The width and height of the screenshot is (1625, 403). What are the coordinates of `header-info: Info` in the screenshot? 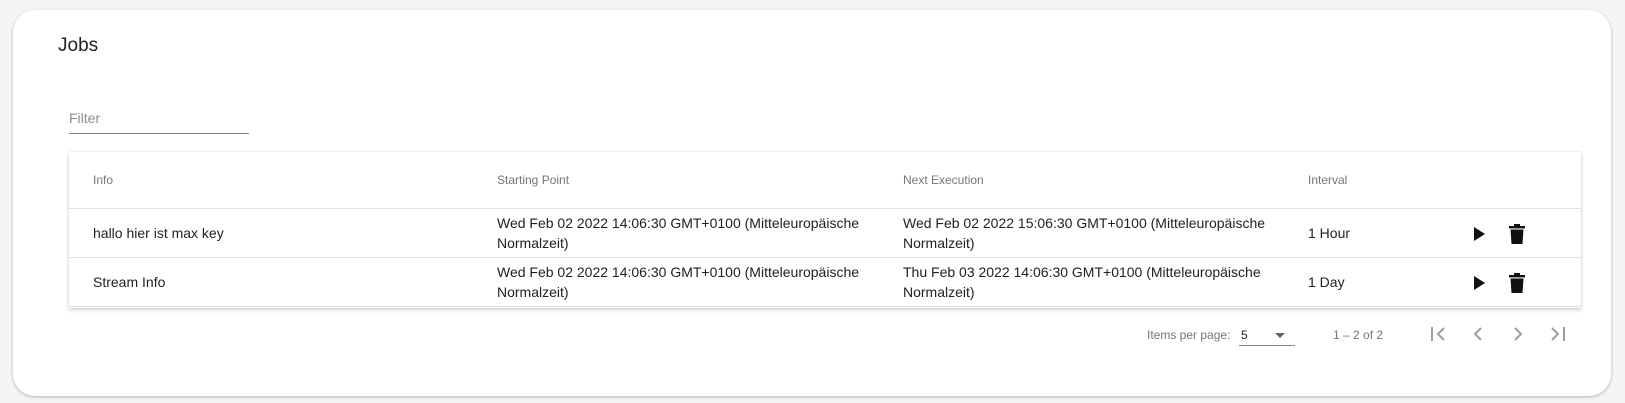 It's located at (103, 180).